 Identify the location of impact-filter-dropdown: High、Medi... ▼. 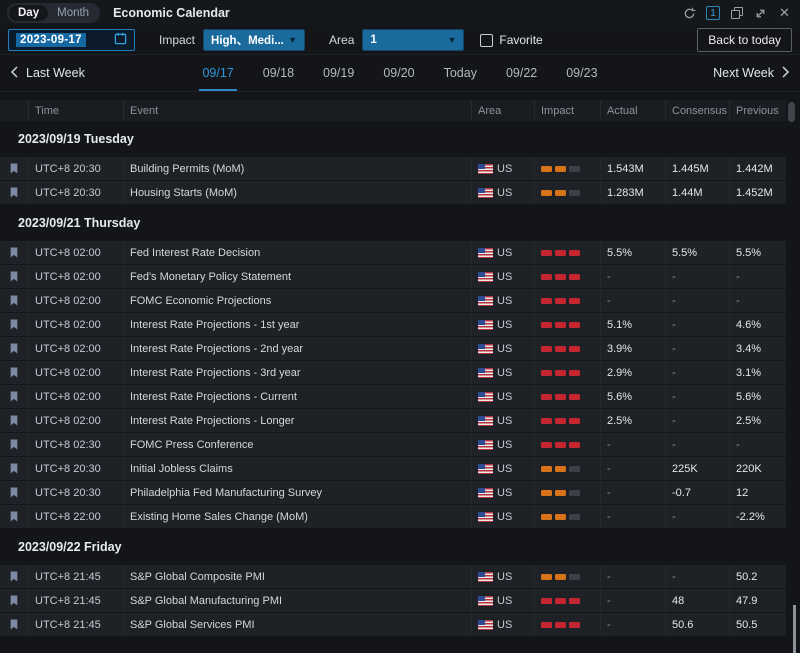
(254, 40).